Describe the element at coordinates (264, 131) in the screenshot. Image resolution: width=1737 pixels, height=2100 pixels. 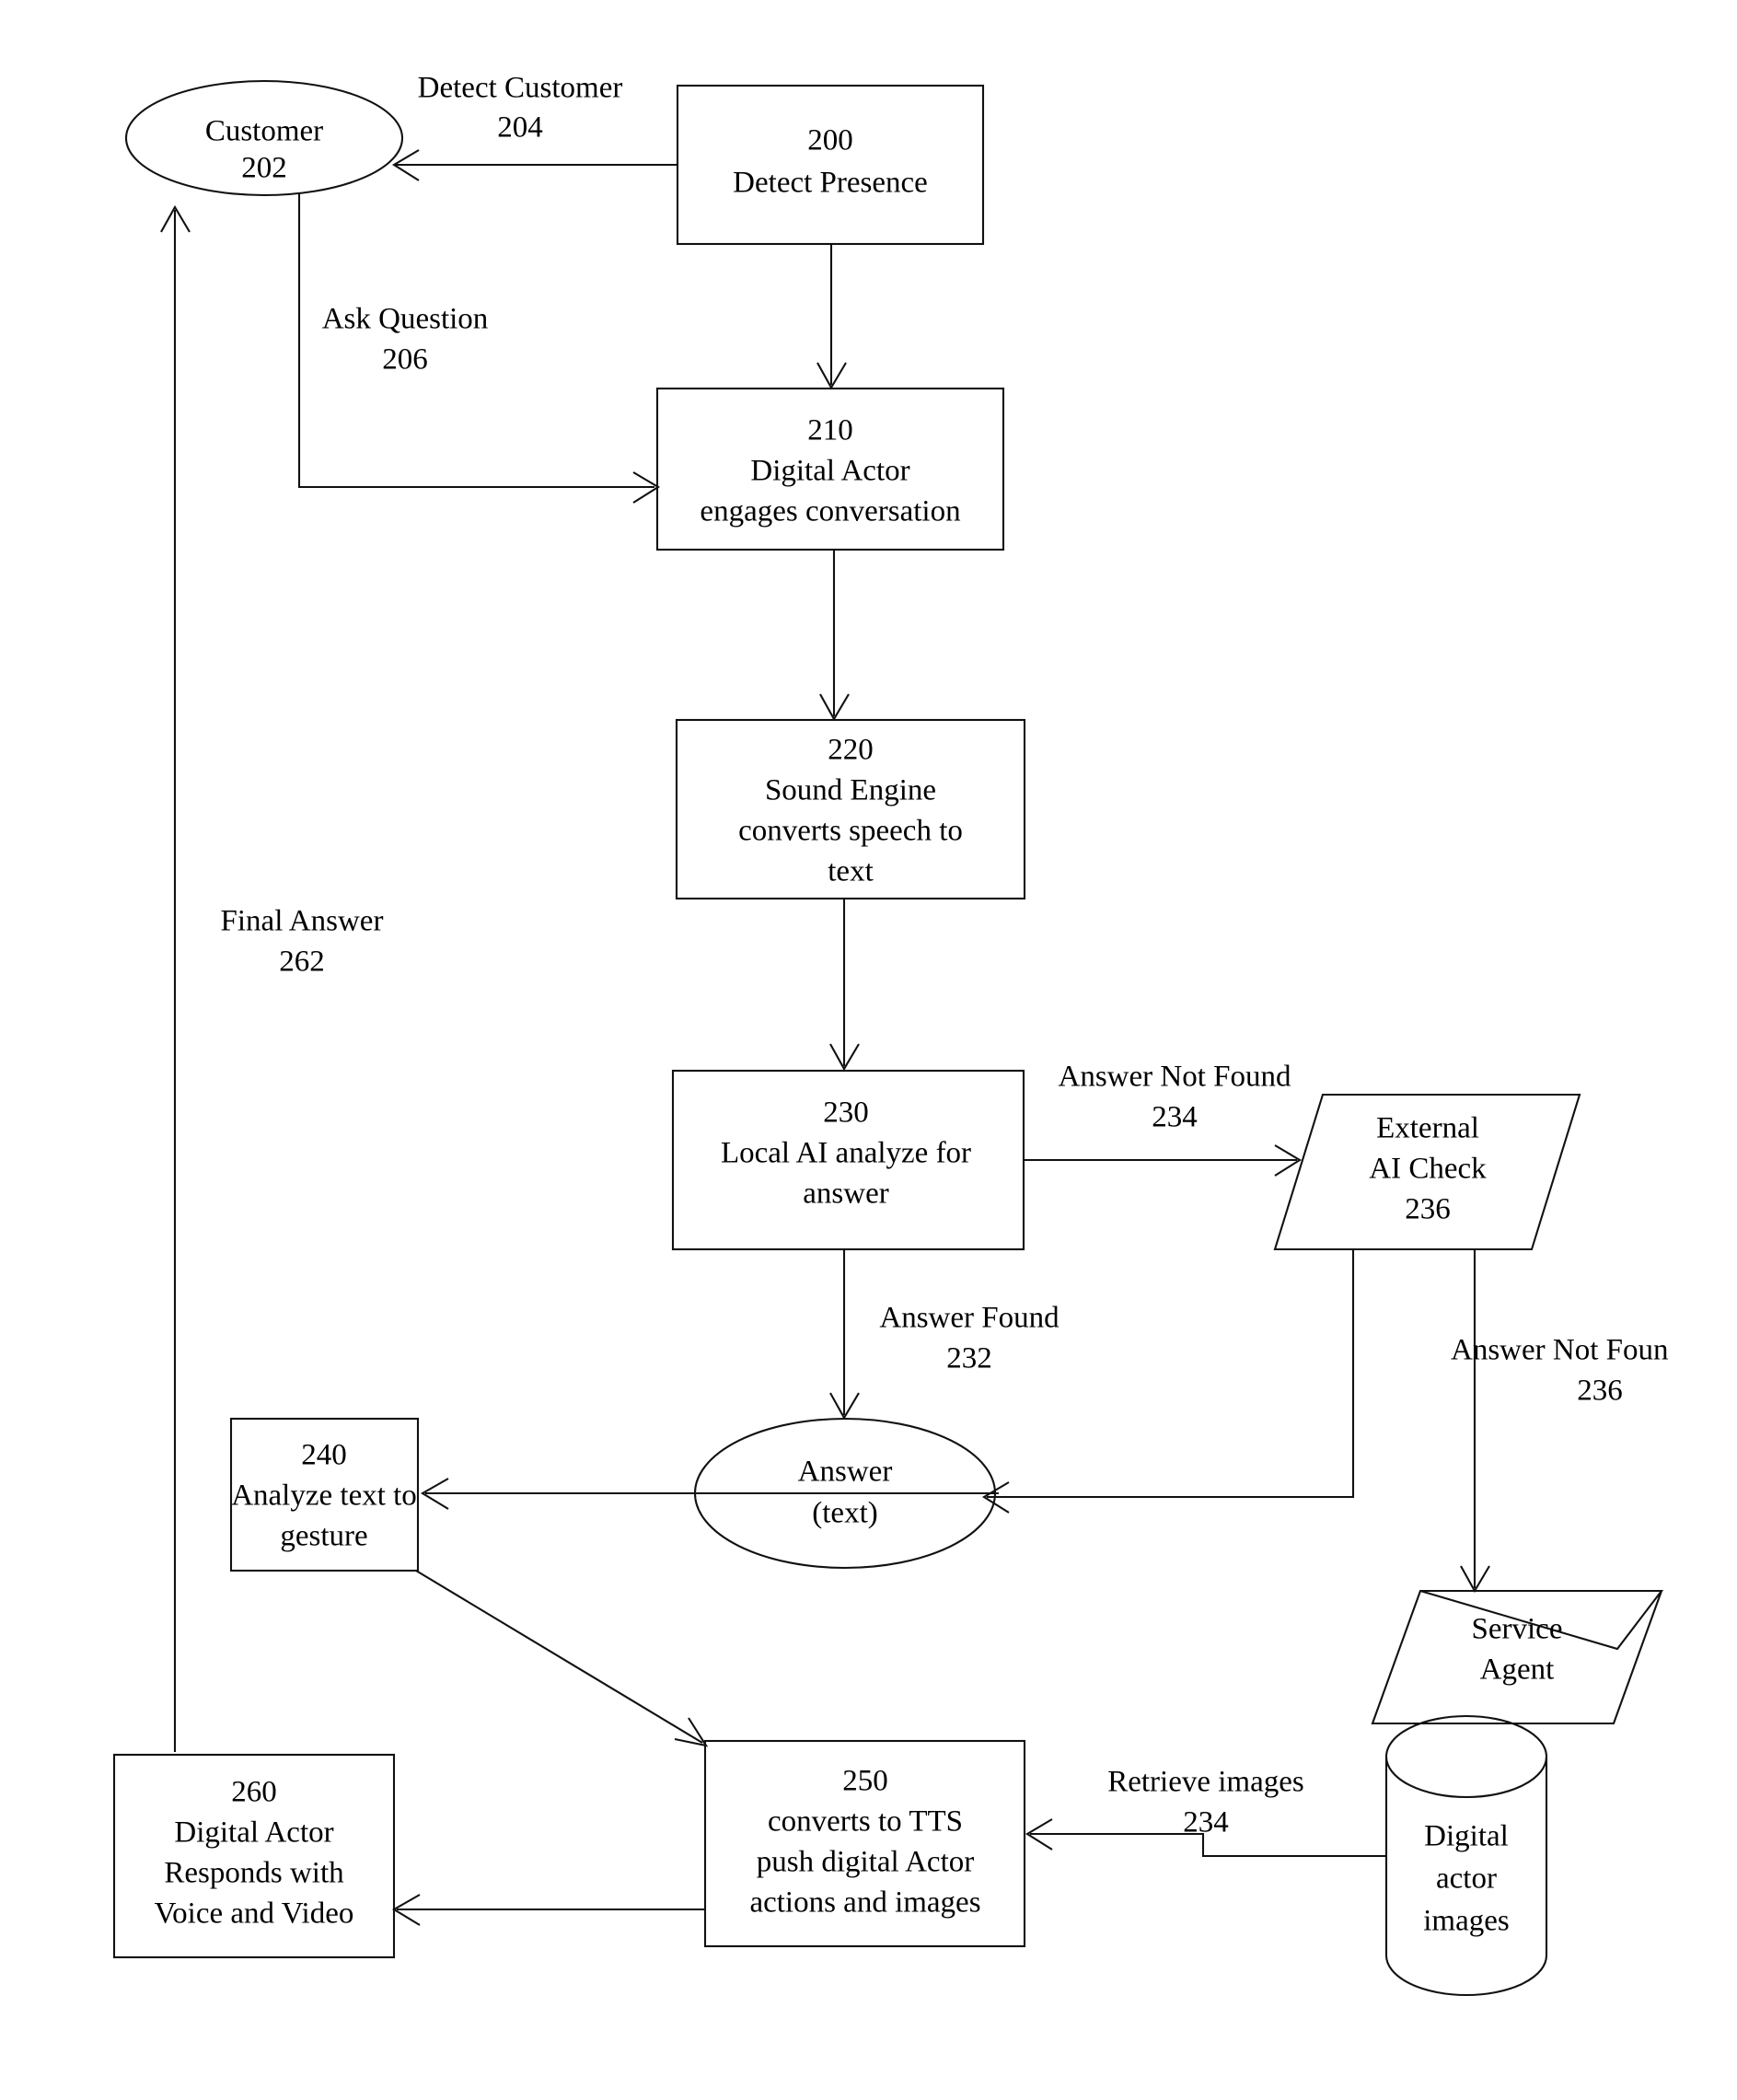
I see `node-customer-line1: Customer` at that location.